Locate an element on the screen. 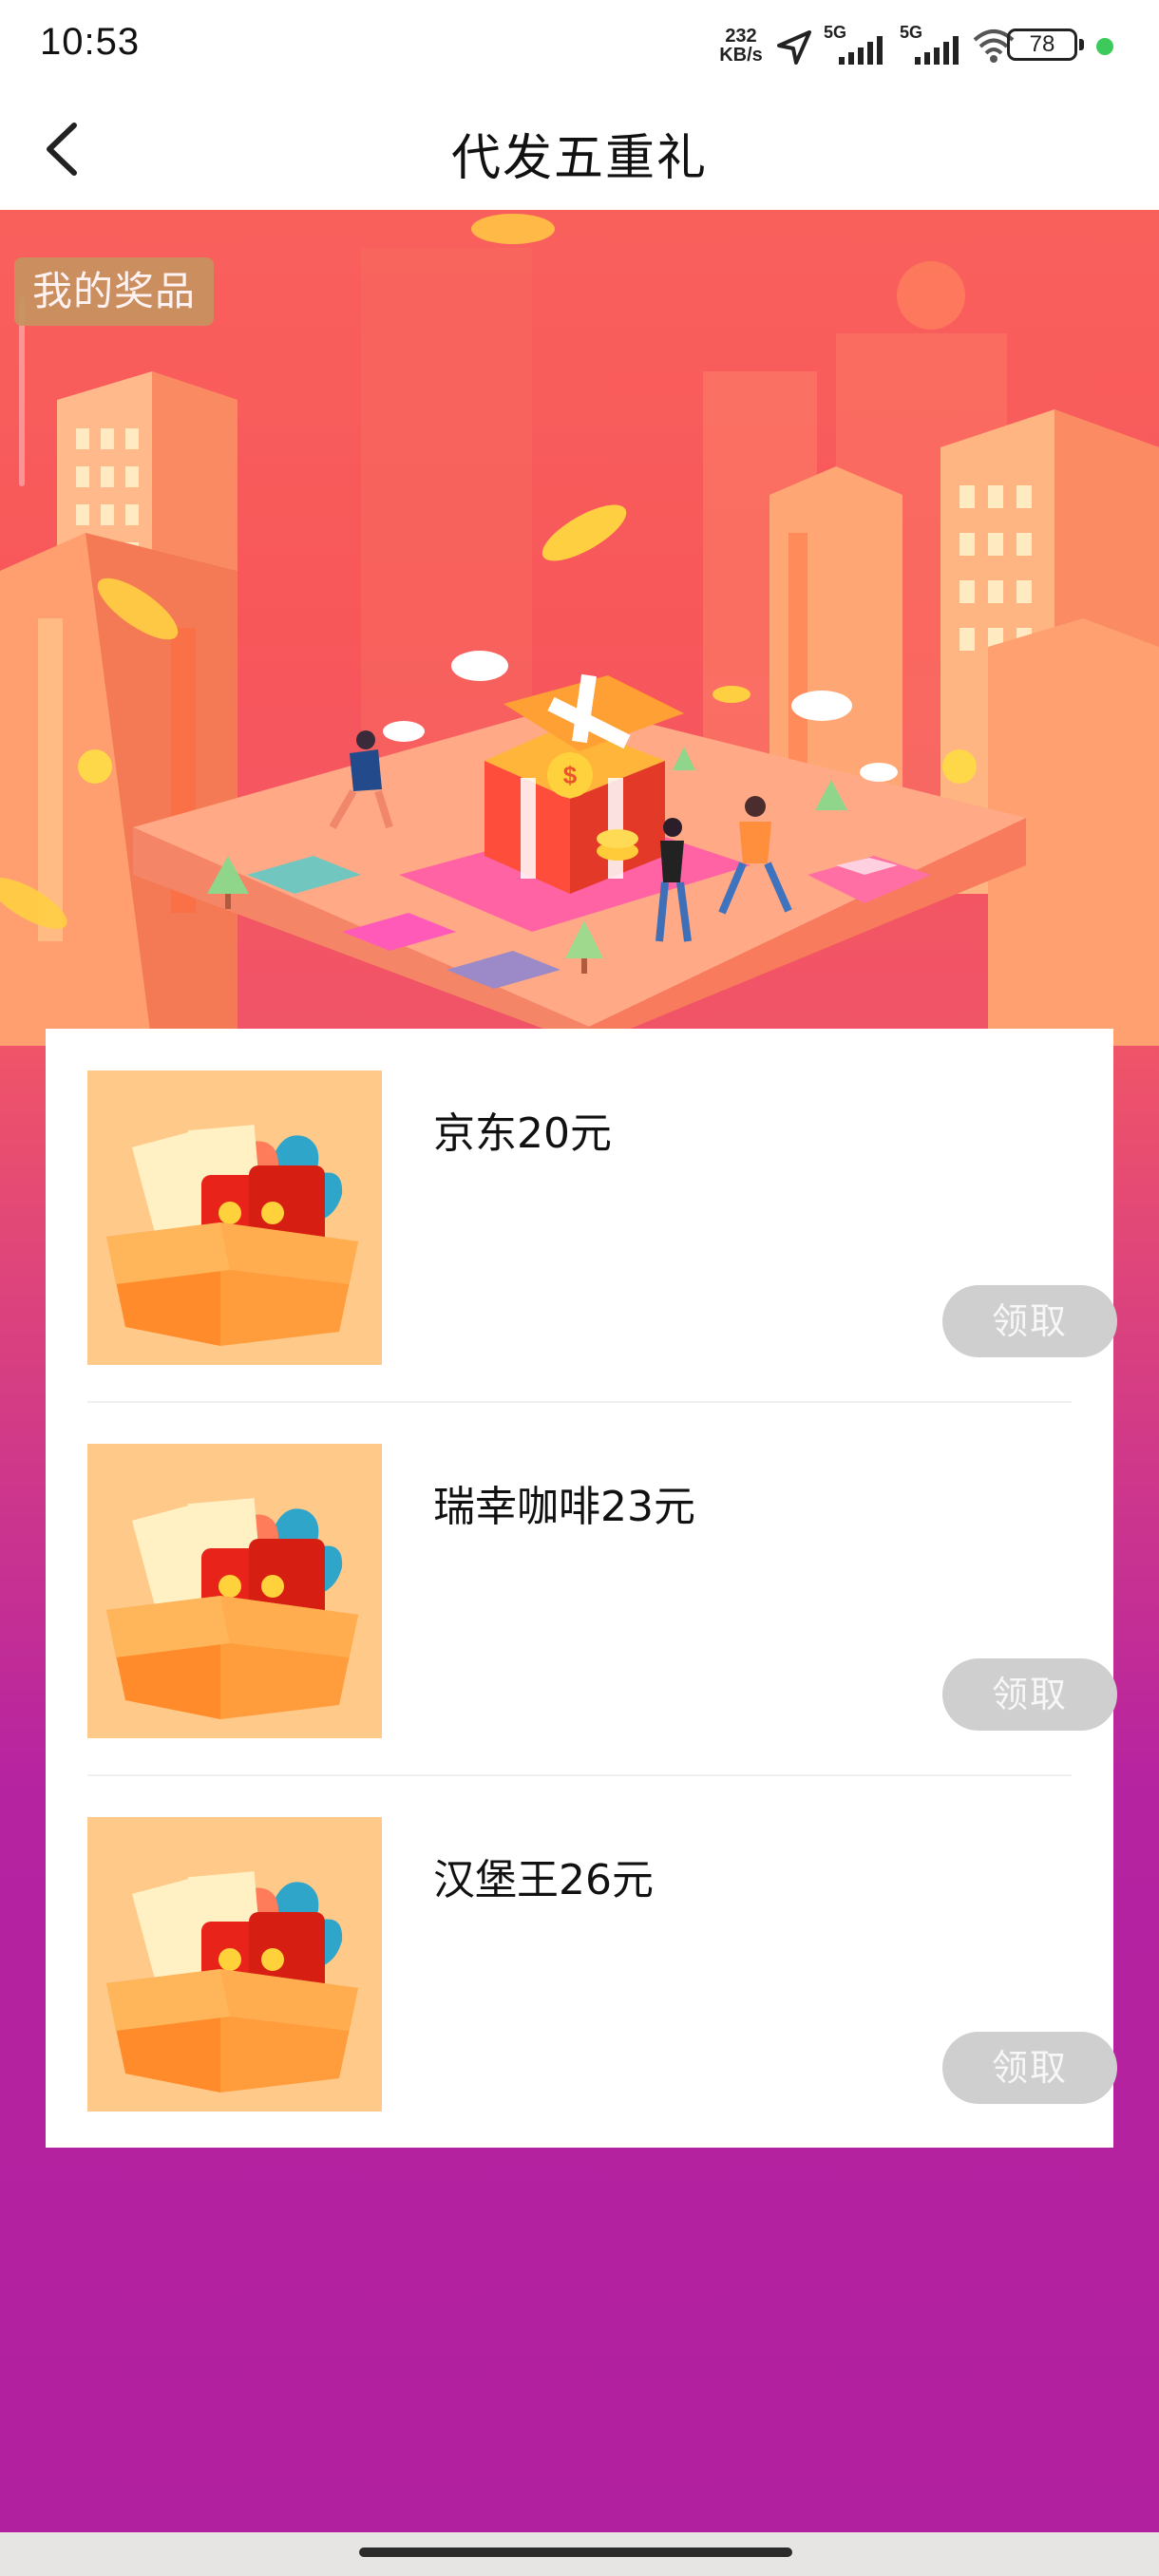 The height and width of the screenshot is (2576, 1159). prize-item-1: 京东20元 领取 is located at coordinates (602, 1197).